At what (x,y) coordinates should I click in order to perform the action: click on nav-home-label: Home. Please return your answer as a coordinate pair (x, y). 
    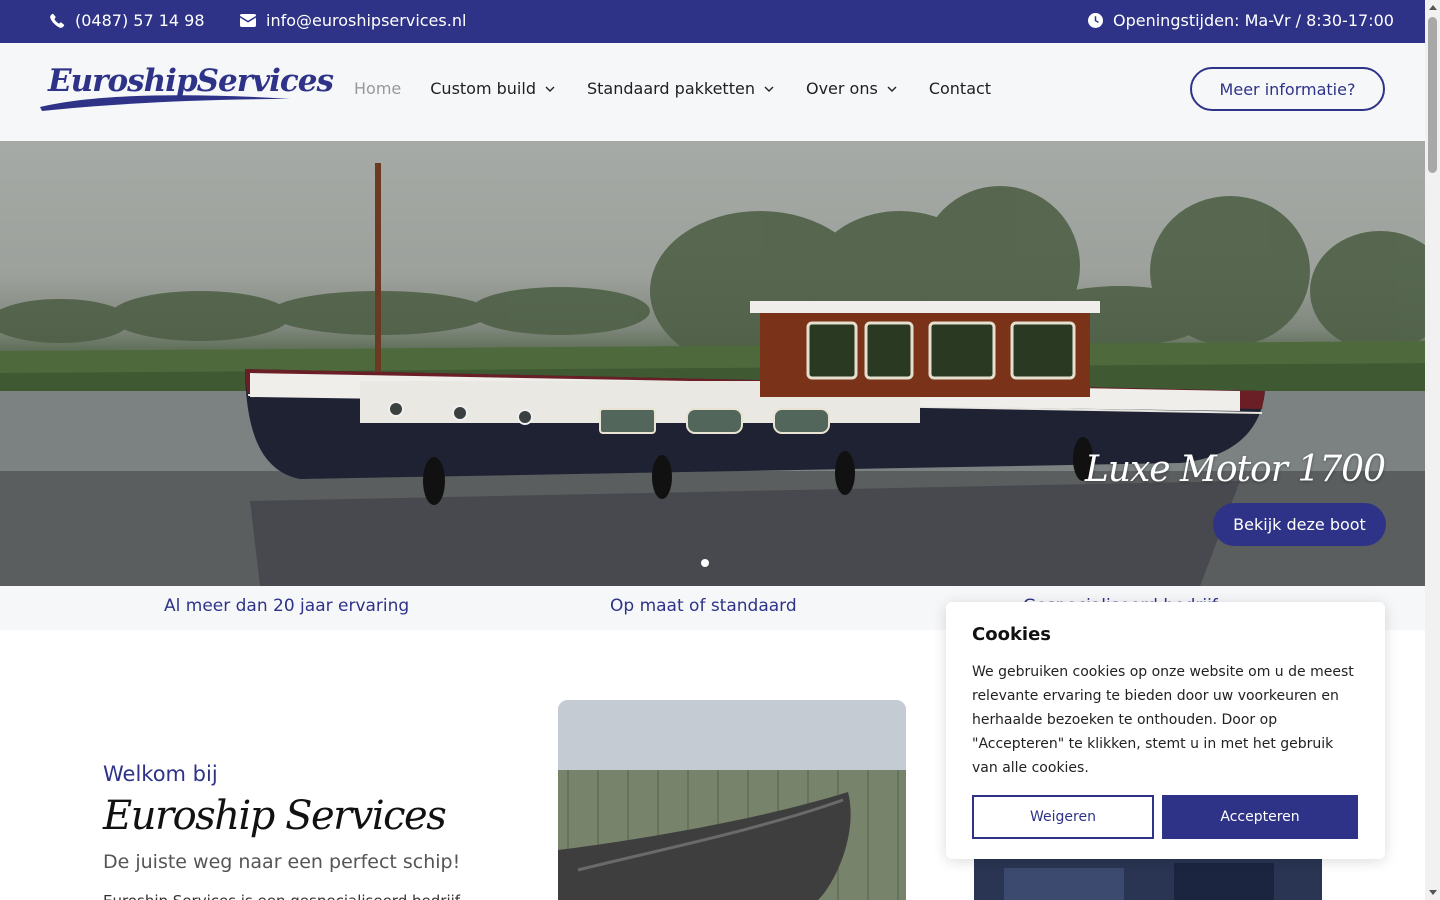
    Looking at the image, I should click on (378, 88).